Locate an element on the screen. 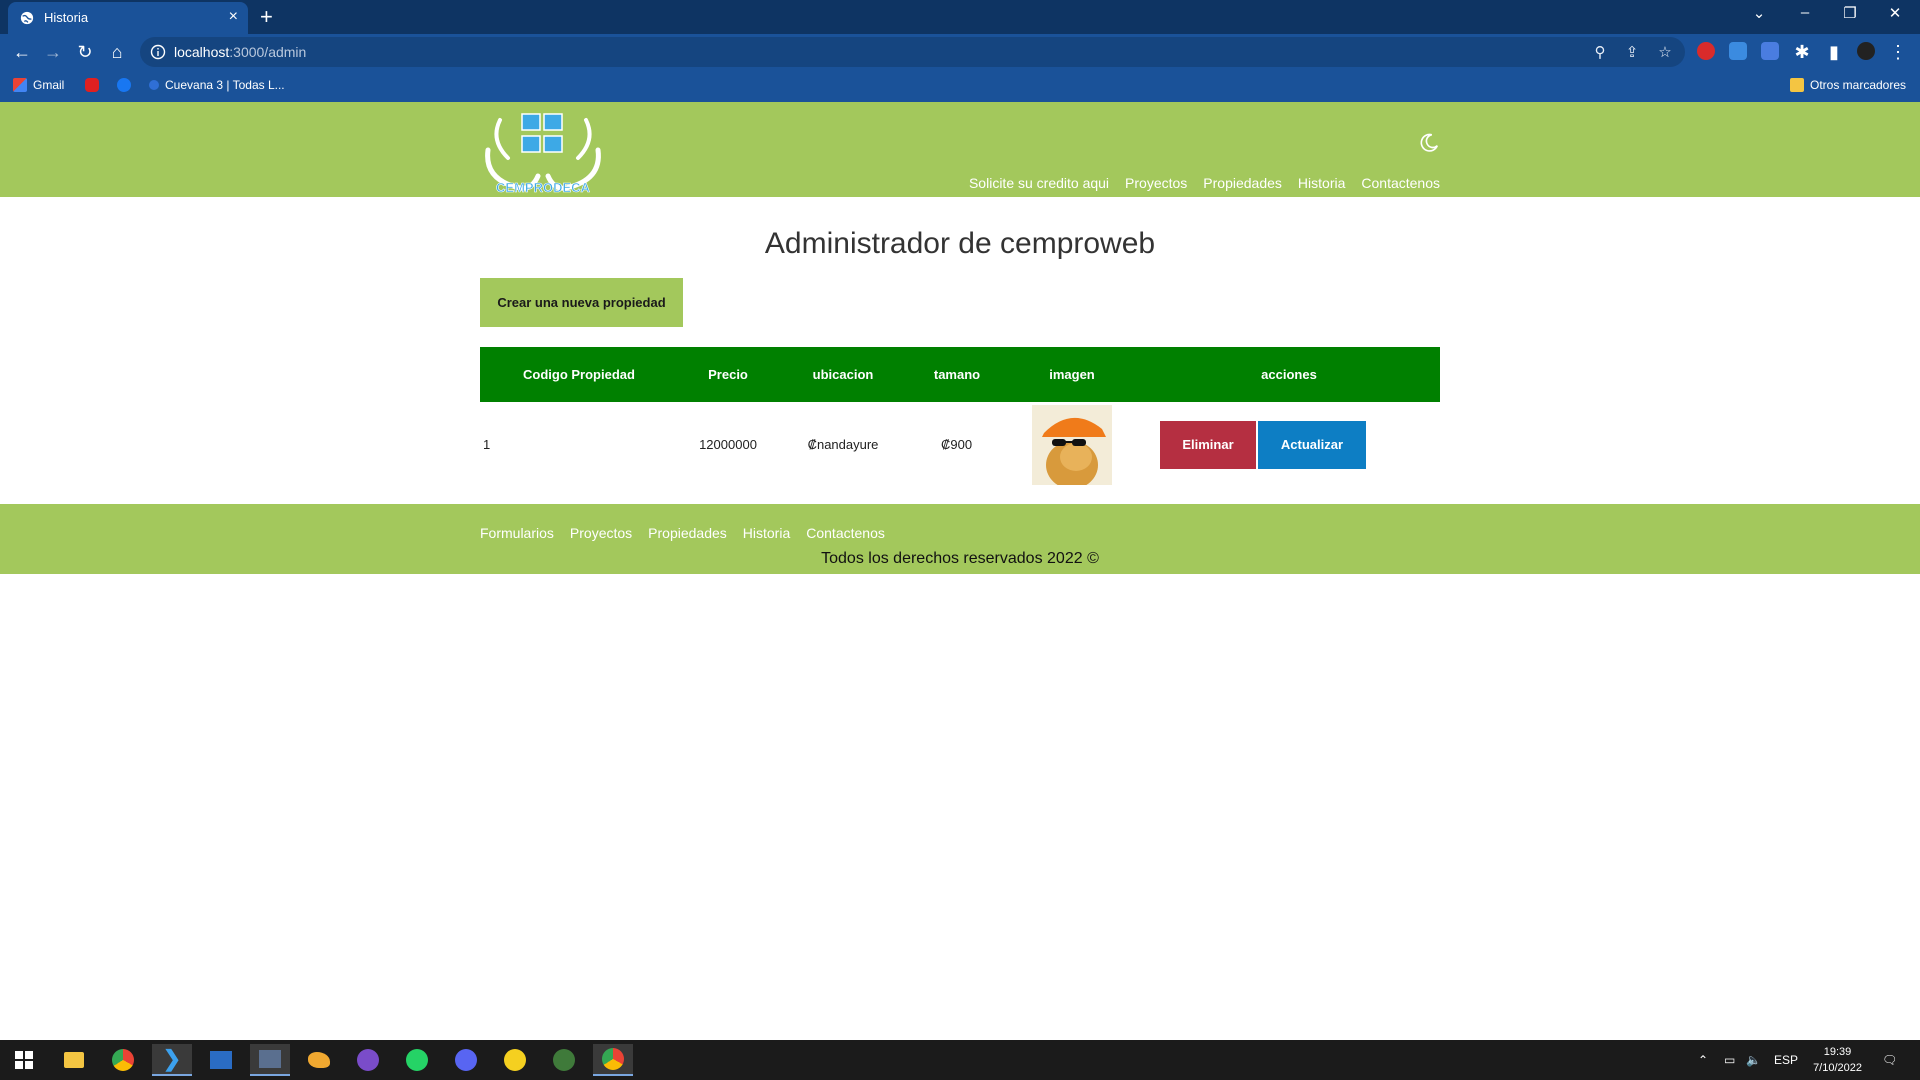  side-panel-icon: ▮ is located at coordinates (1834, 52).